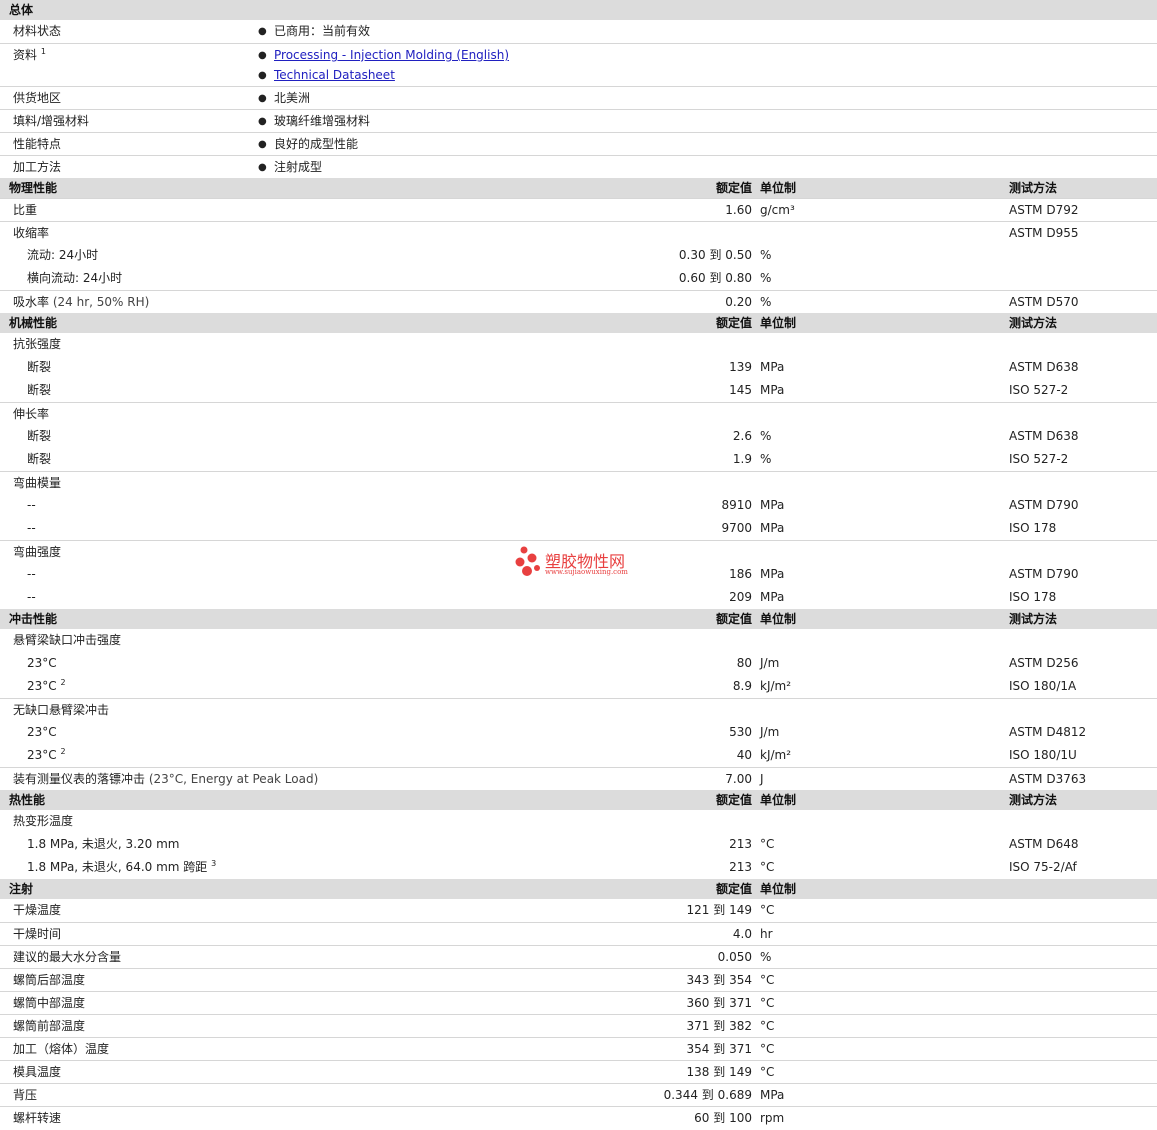 This screenshot has height=1130, width=1157. What do you see at coordinates (776, 755) in the screenshot?
I see `property-unit: kJ/m²` at bounding box center [776, 755].